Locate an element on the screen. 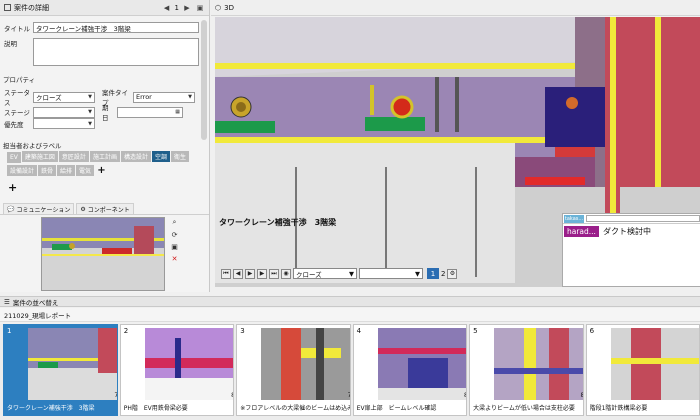 Image resolution: width=700 pixels, height=420 pixels. card-thumbnail is located at coordinates (655, 364).